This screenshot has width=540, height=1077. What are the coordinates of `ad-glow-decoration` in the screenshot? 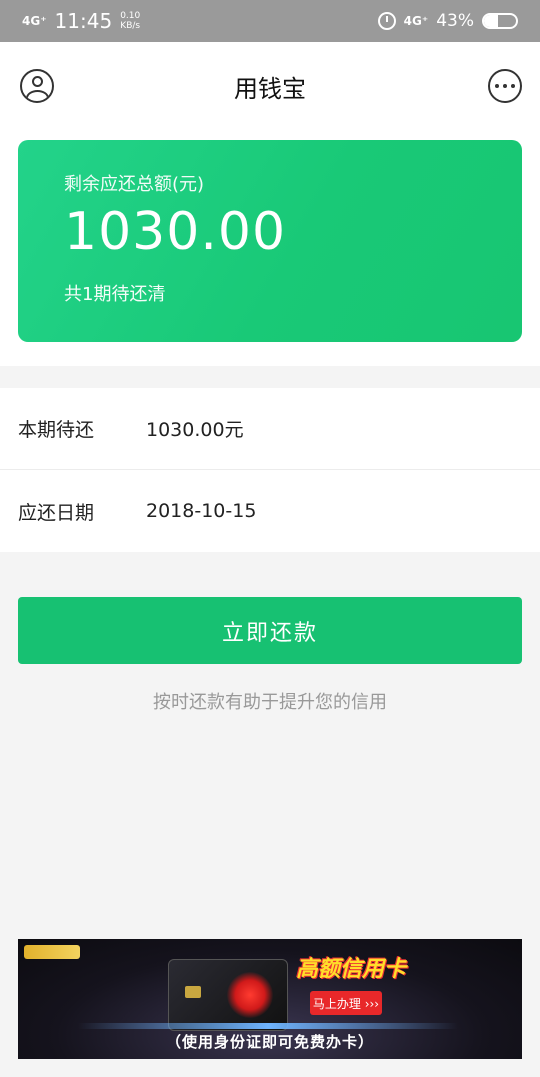 It's located at (268, 1026).